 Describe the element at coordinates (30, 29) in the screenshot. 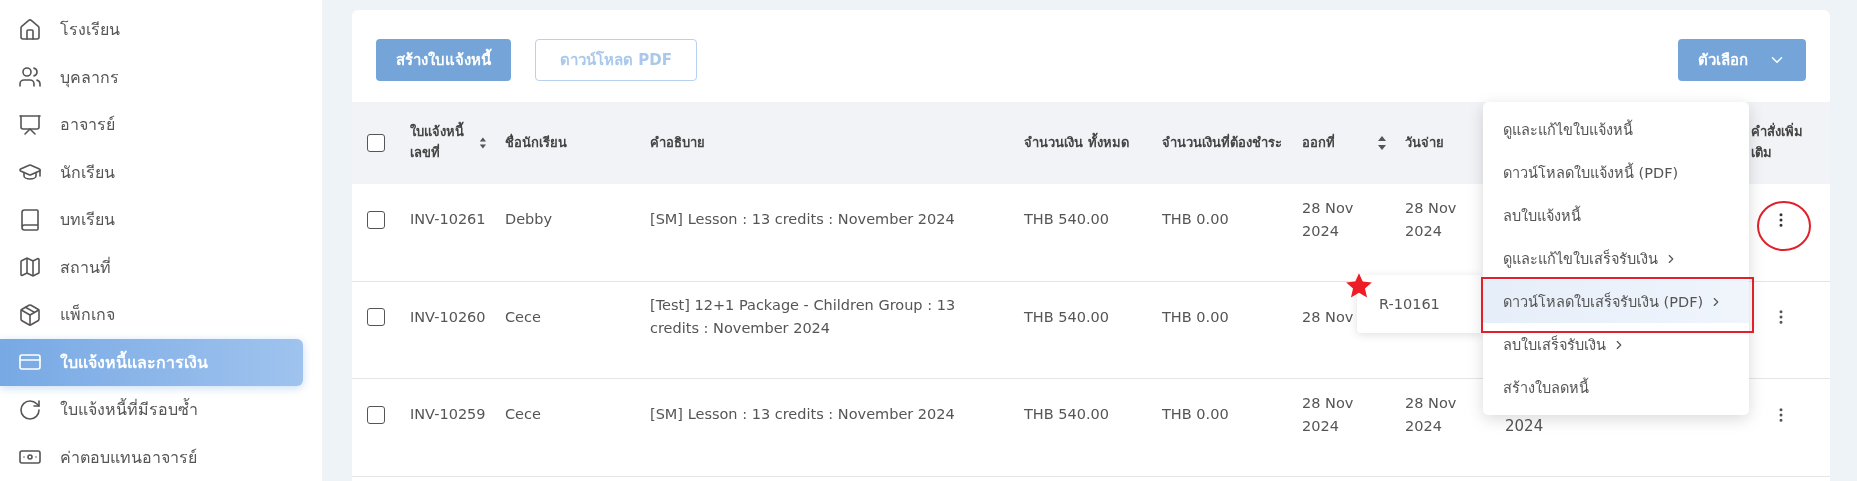

I see `house-icon` at that location.